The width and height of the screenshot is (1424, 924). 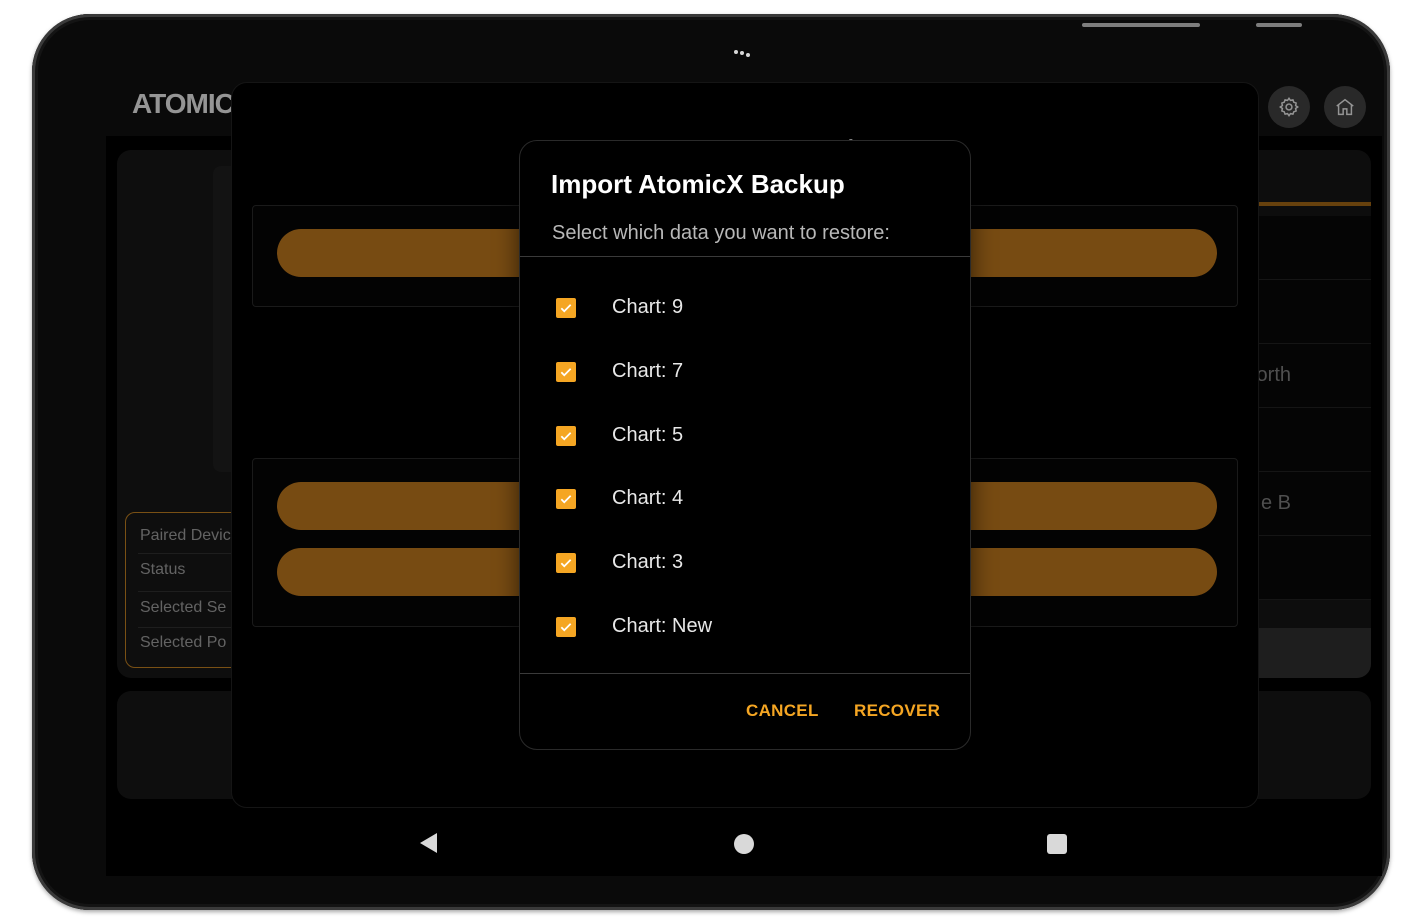 I want to click on chart-option-4: Chart: 4, so click(x=745, y=499).